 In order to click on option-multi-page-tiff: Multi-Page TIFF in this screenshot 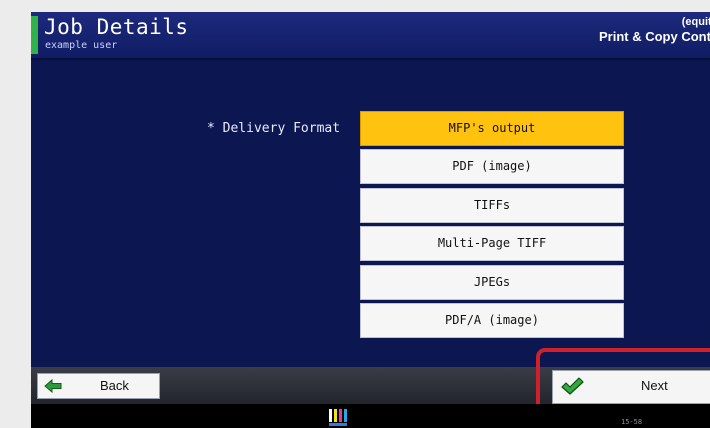, I will do `click(492, 244)`.